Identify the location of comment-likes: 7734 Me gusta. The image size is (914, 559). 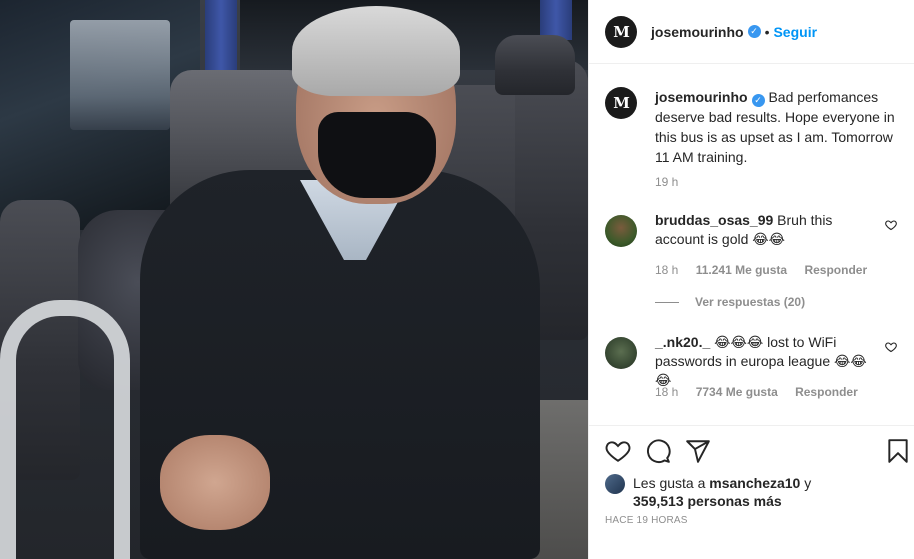
(737, 392).